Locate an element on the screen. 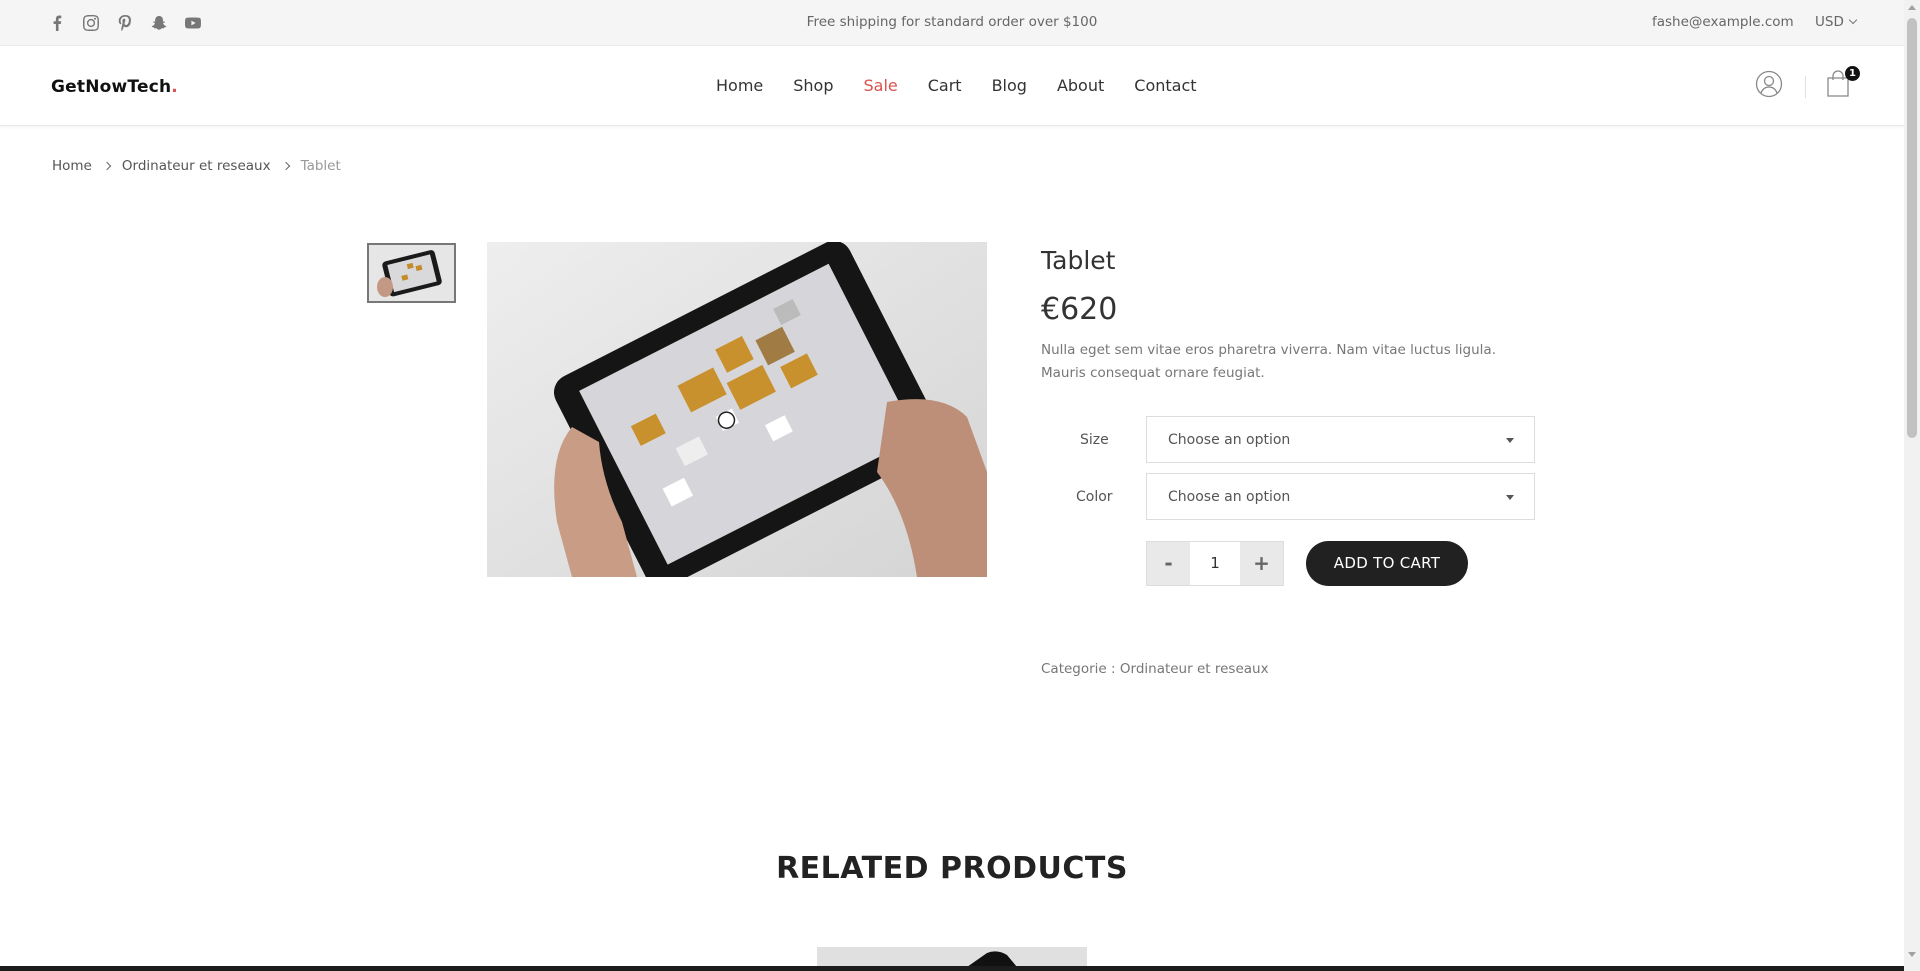 The width and height of the screenshot is (1920, 971). quantity-decrease-button: - is located at coordinates (1168, 563).